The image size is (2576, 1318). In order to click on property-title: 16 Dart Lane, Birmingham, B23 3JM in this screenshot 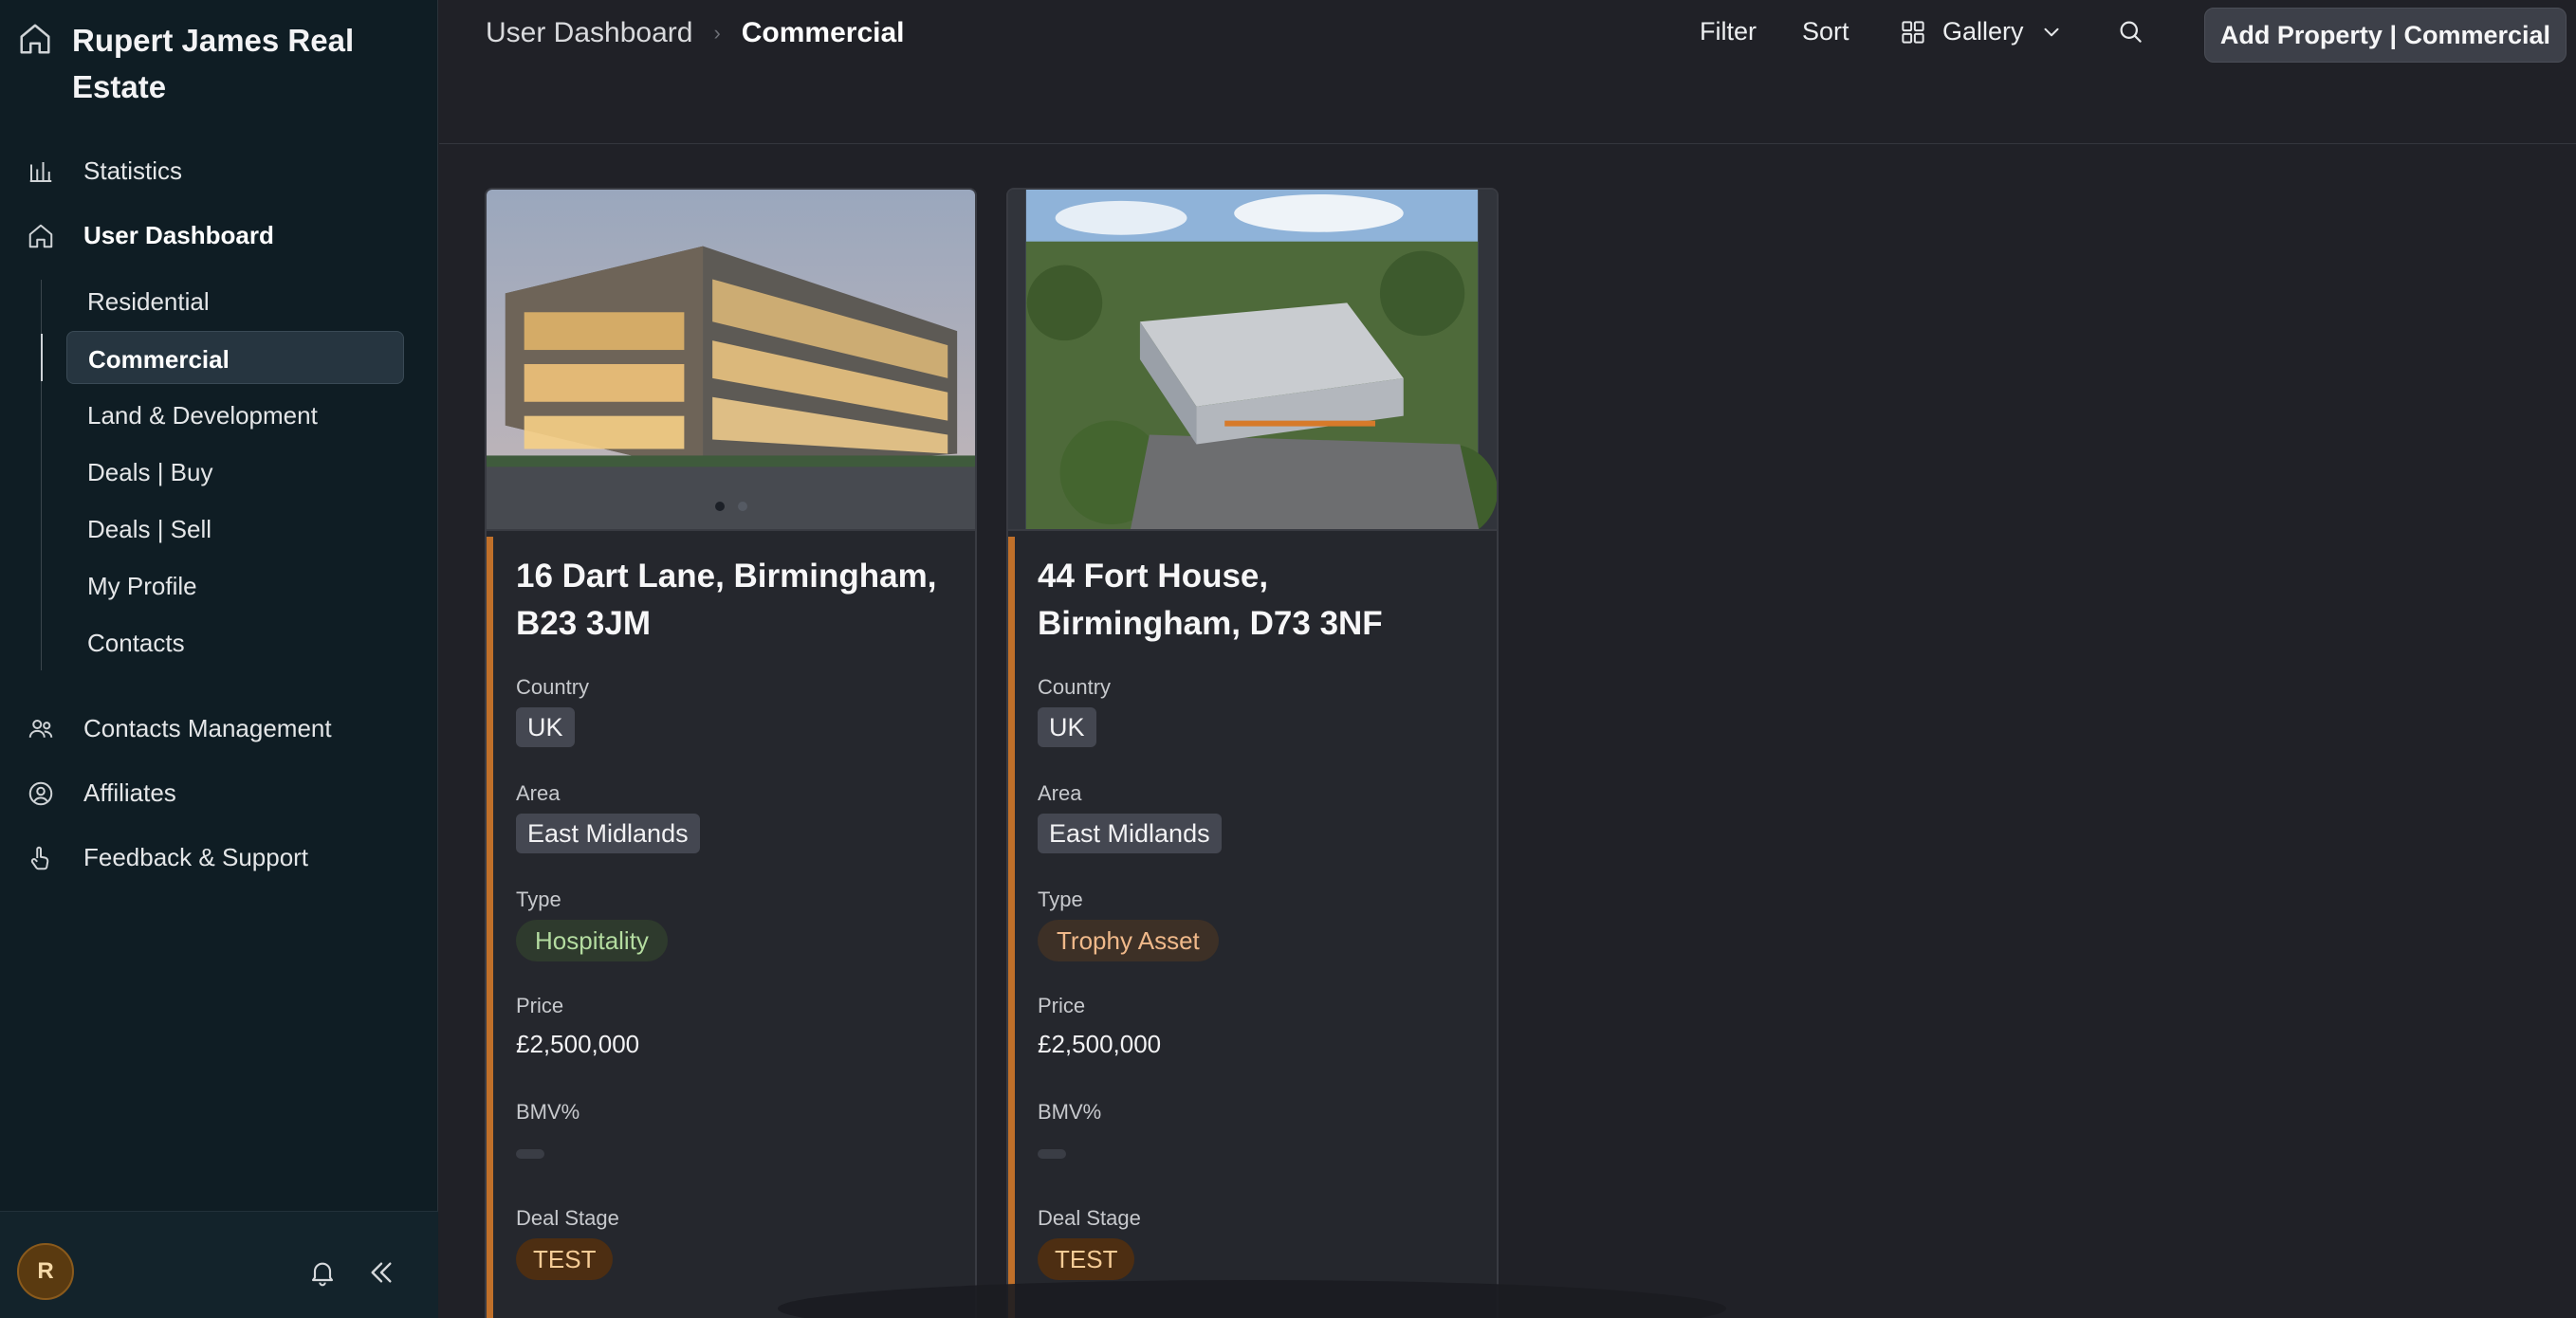, I will do `click(734, 600)`.